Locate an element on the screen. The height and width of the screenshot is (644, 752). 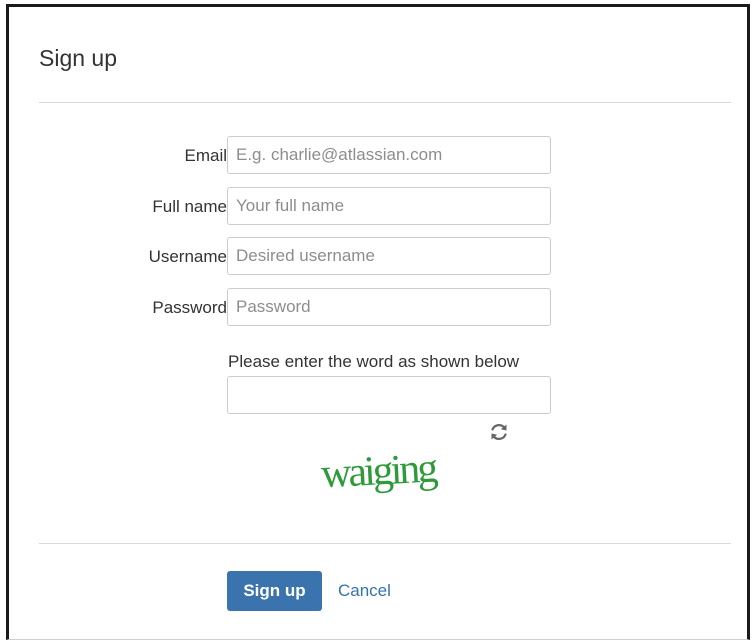
username-field is located at coordinates (389, 256).